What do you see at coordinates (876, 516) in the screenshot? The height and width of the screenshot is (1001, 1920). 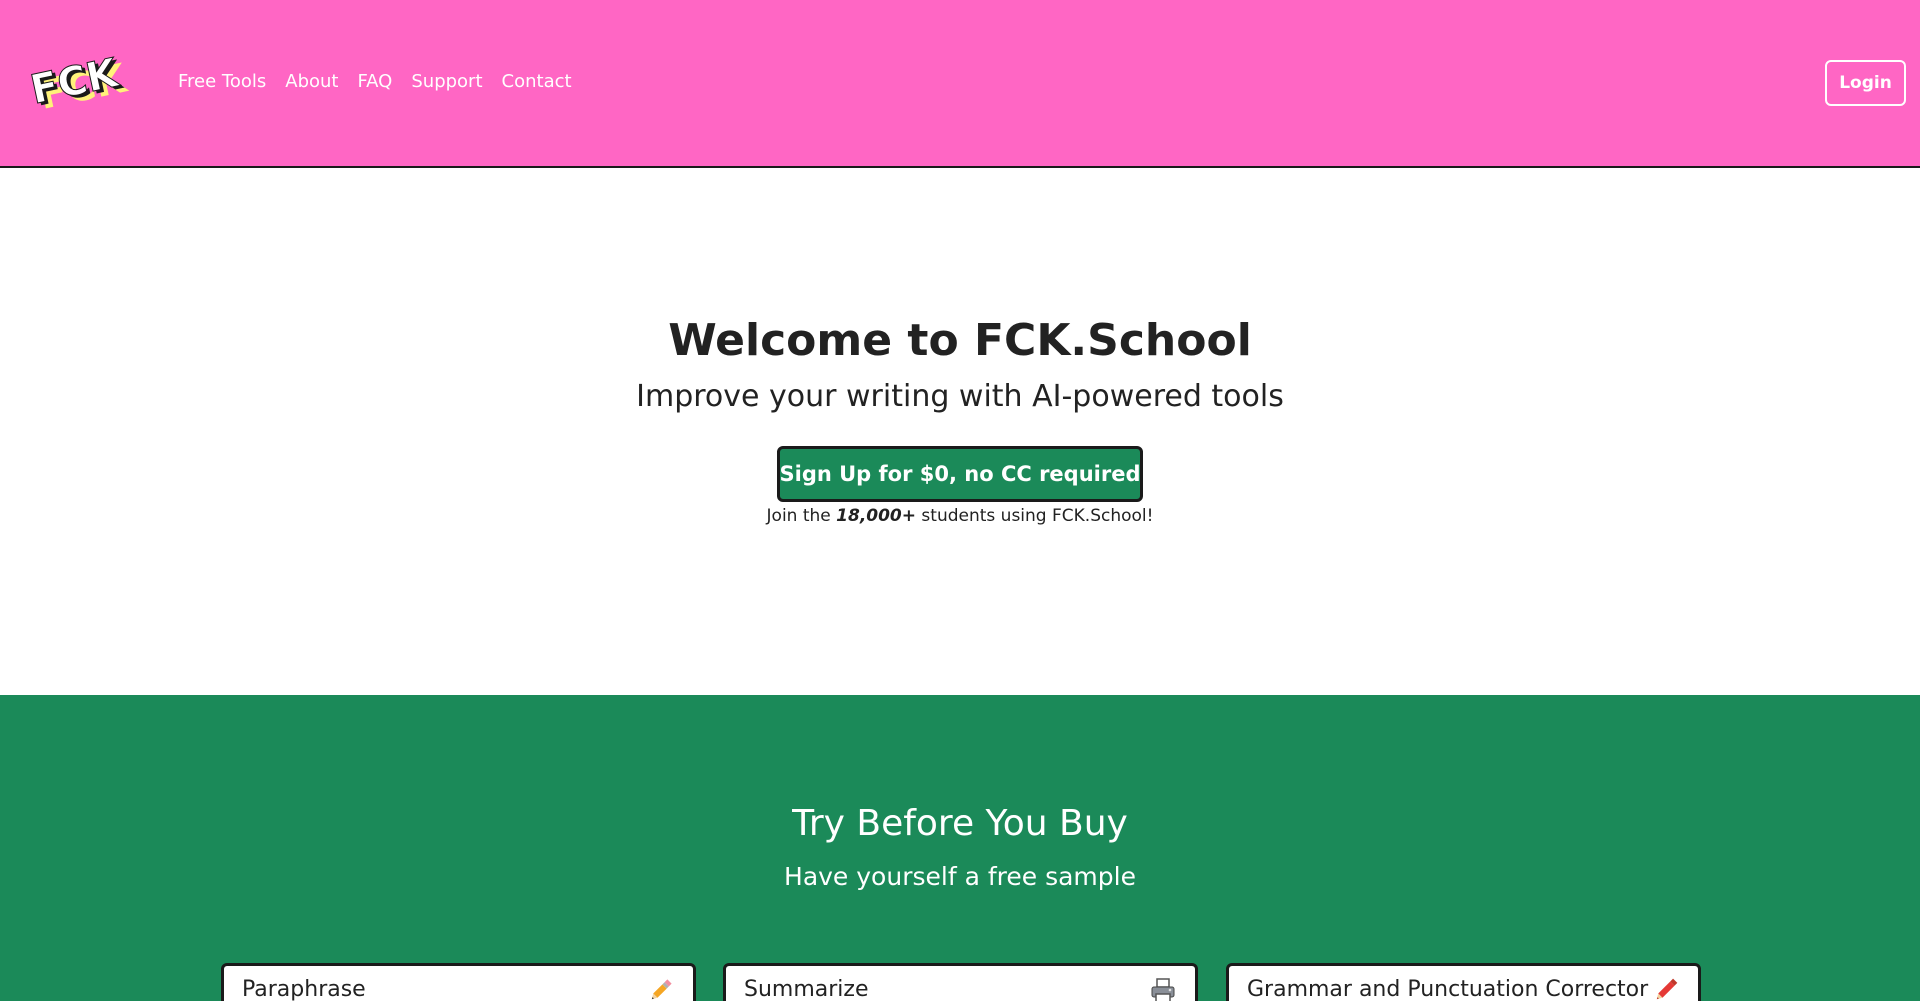 I see `join-count: 18,000+` at bounding box center [876, 516].